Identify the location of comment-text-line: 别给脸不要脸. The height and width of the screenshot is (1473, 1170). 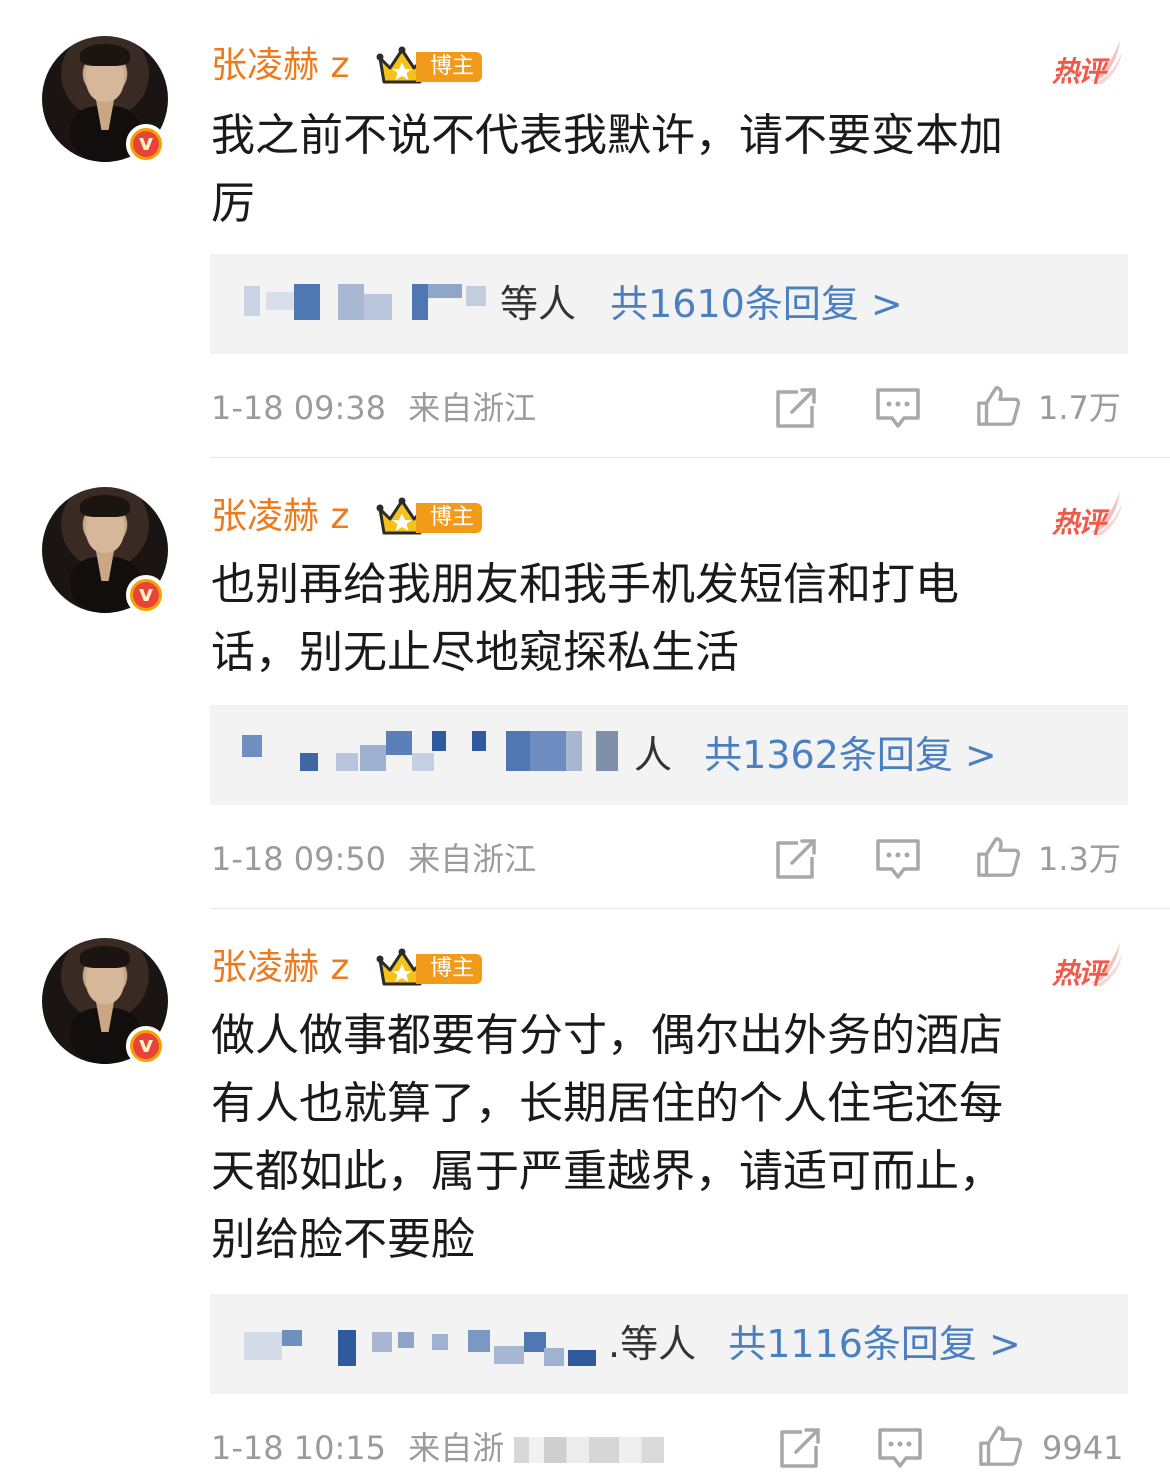
(343, 1239).